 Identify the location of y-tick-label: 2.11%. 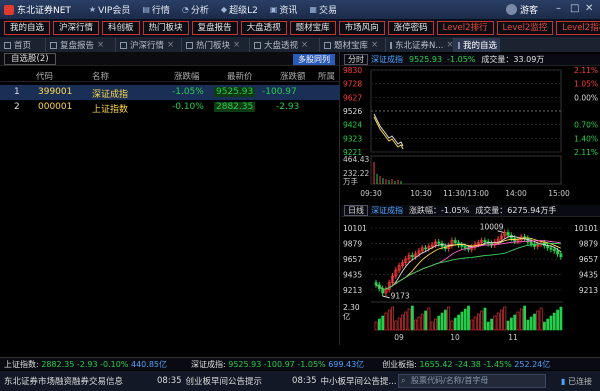
(586, 70).